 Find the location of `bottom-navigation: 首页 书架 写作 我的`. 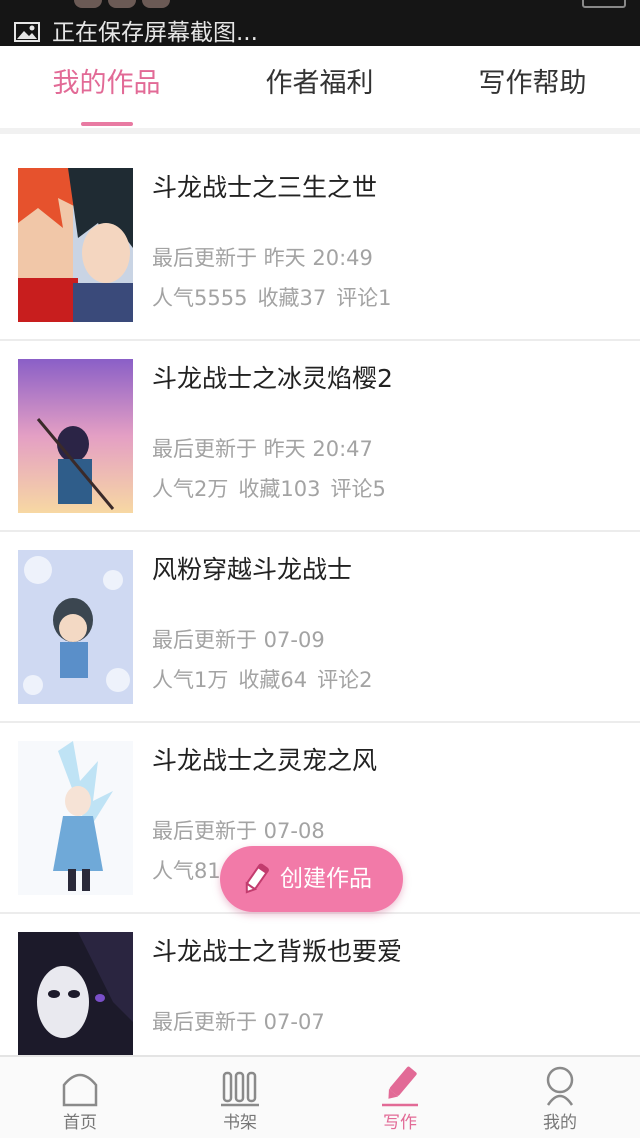

bottom-navigation: 首页 书架 写作 我的 is located at coordinates (320, 1096).